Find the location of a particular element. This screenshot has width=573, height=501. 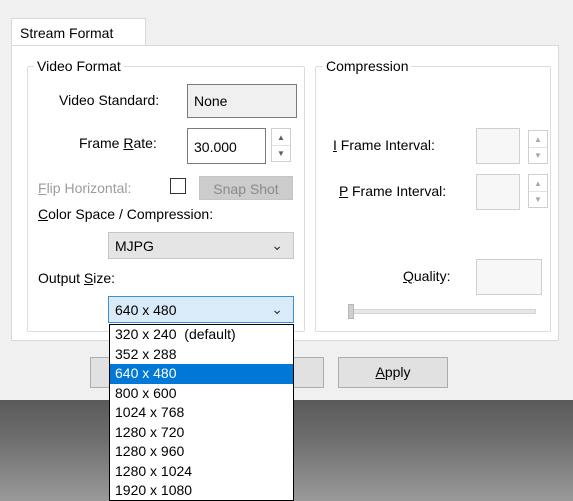

color-space-label-accel: C is located at coordinates (43, 214).